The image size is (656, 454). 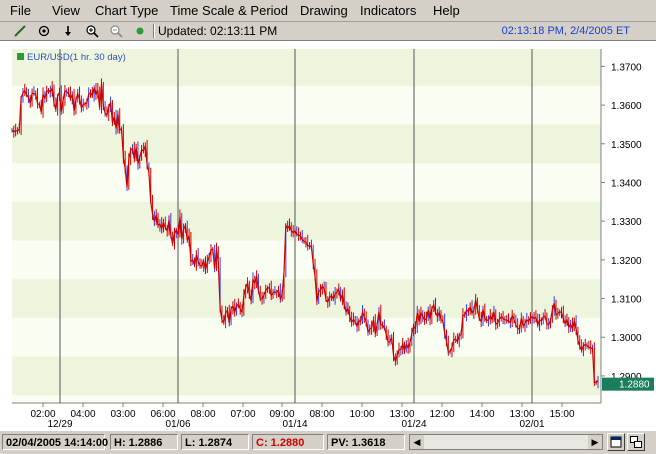 What do you see at coordinates (417, 442) in the screenshot?
I see `scroll-left-icon: ◀` at bounding box center [417, 442].